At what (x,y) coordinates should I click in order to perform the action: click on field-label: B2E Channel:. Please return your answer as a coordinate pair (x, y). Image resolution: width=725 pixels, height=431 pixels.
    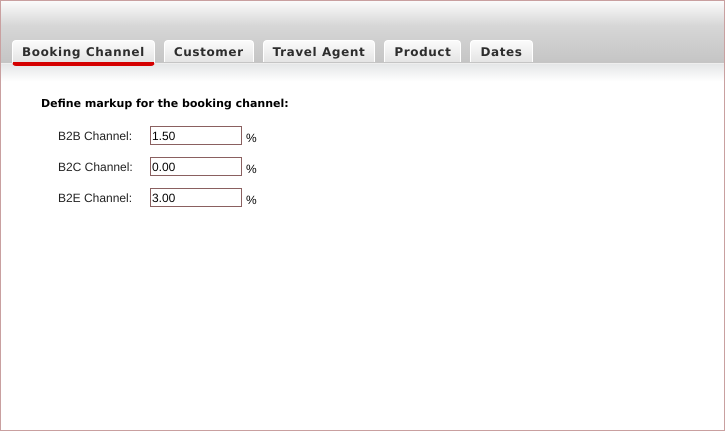
    Looking at the image, I should click on (96, 197).